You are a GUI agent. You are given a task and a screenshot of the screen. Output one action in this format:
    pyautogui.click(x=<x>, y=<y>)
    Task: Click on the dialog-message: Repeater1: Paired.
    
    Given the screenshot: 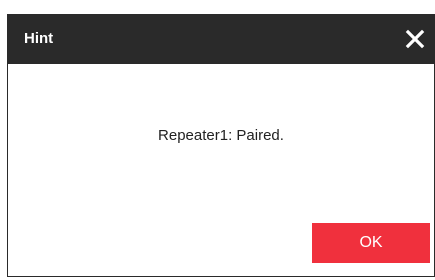 What is the action you would take?
    pyautogui.click(x=221, y=135)
    